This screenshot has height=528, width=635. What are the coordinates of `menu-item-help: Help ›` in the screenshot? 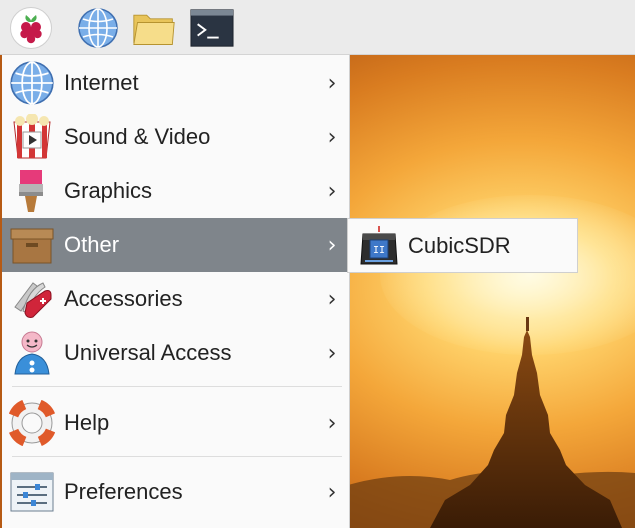 It's located at (175, 423).